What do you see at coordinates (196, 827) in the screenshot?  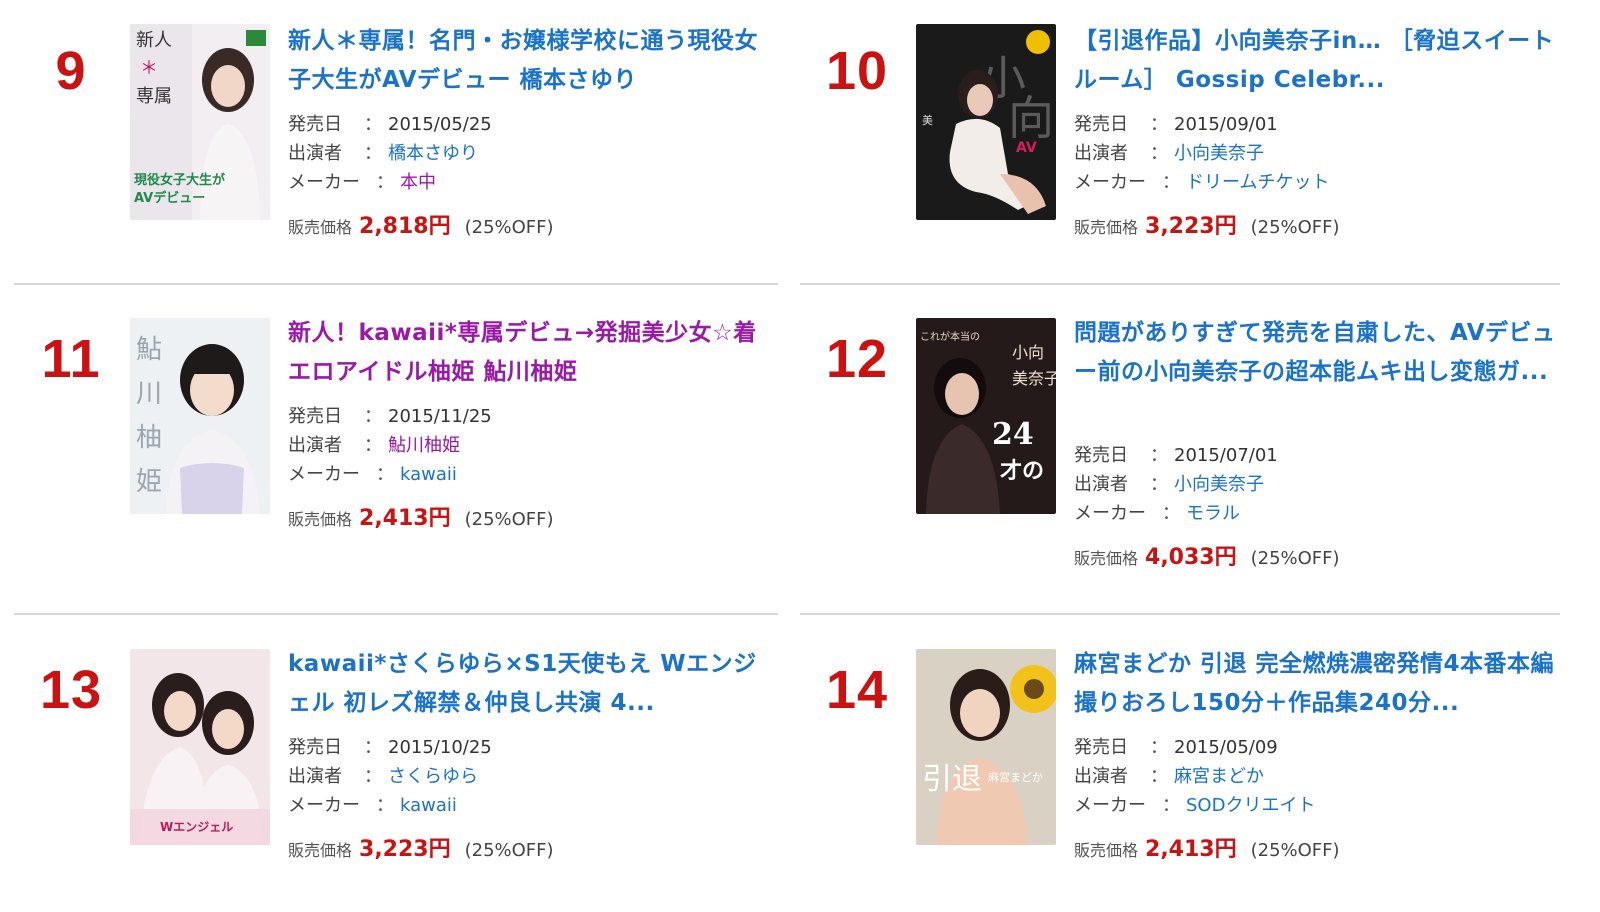 I see `svg-text: Wエンジェル` at bounding box center [196, 827].